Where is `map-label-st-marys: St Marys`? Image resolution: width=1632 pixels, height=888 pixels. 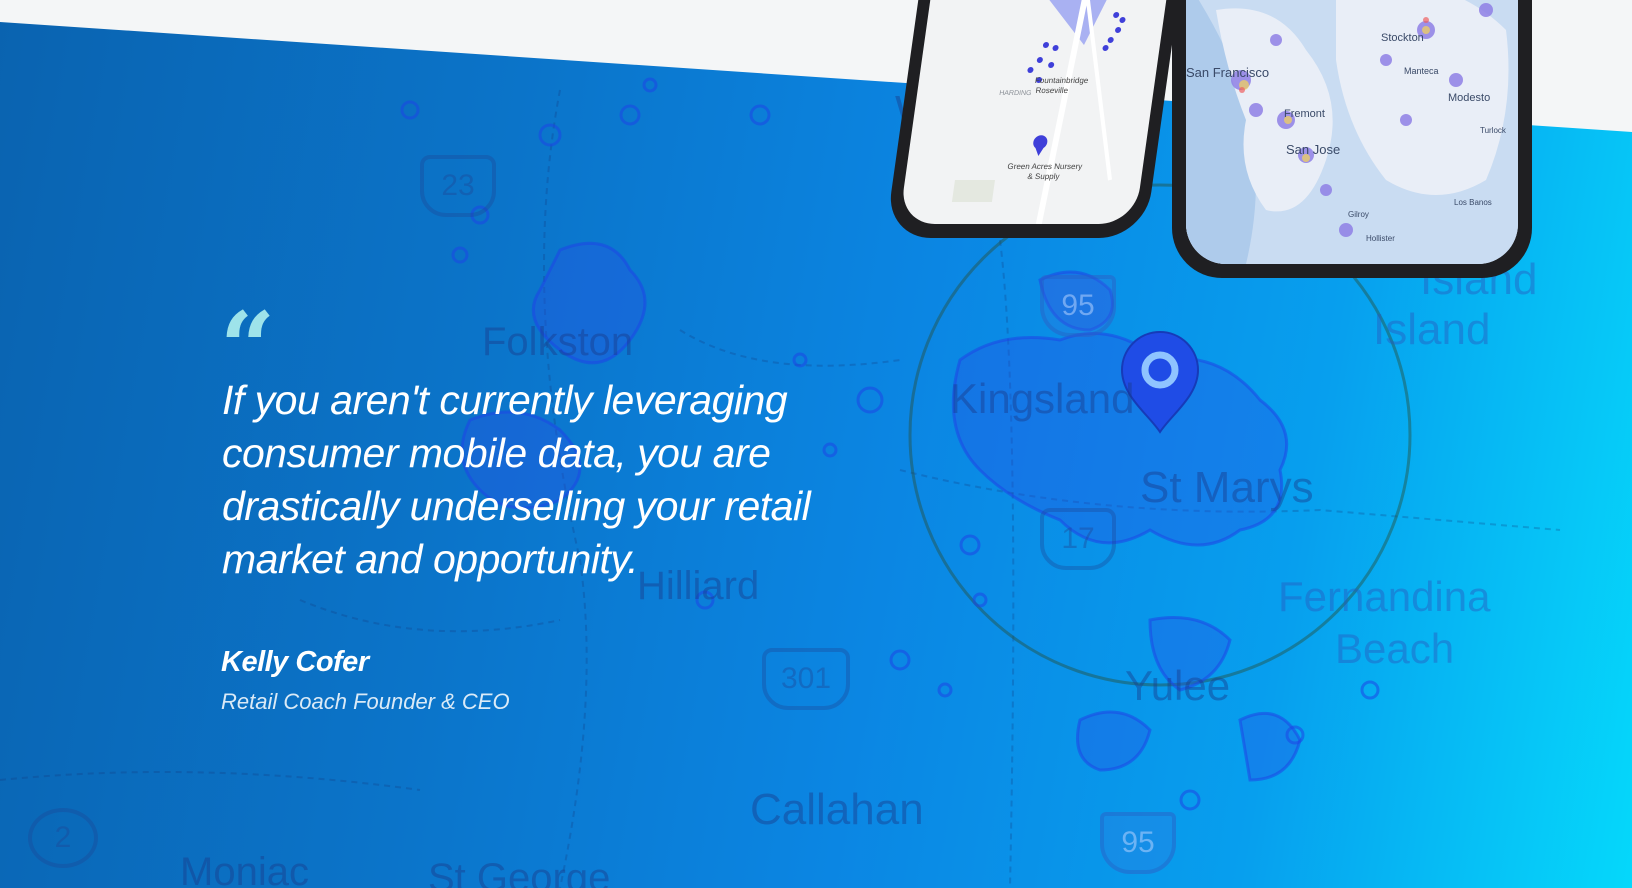 map-label-st-marys: St Marys is located at coordinates (1227, 487).